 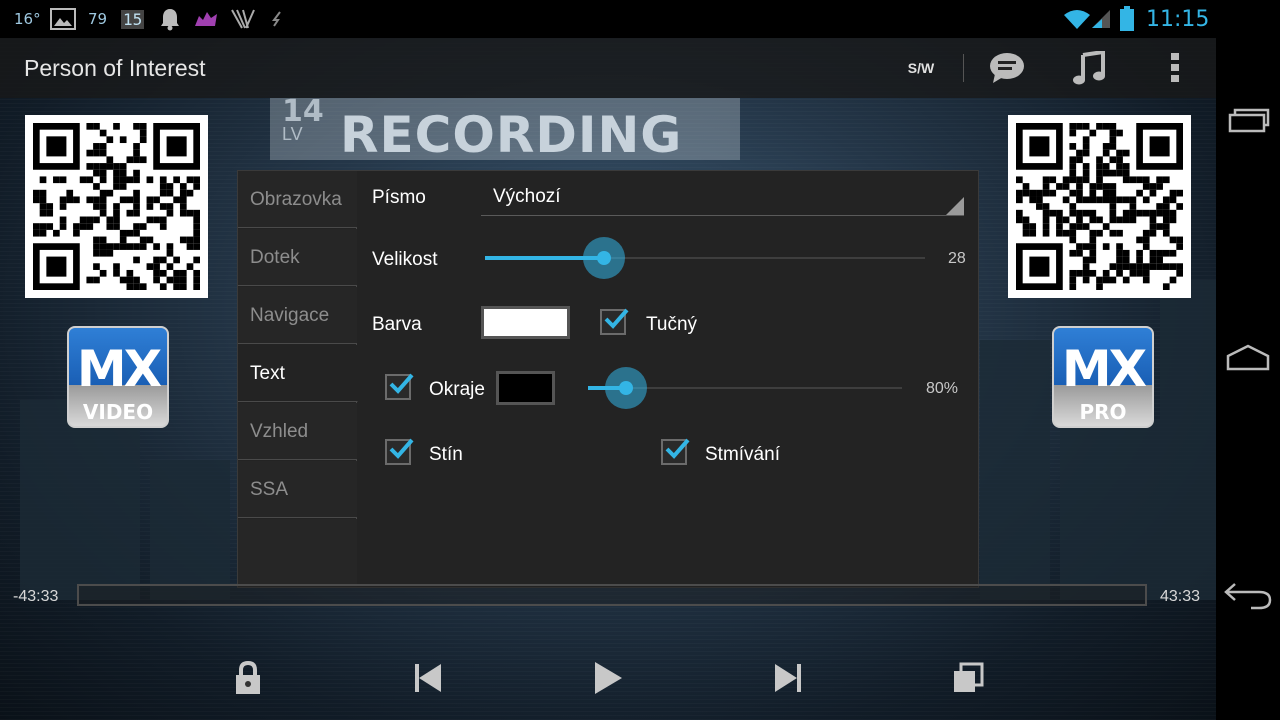 I want to click on music-note-icon, so click(x=1089, y=68).